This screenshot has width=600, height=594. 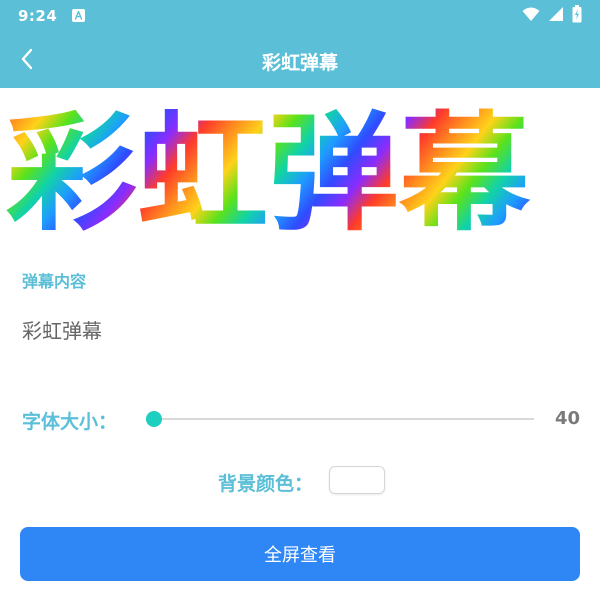 I want to click on status-time: 9:24, so click(x=38, y=16).